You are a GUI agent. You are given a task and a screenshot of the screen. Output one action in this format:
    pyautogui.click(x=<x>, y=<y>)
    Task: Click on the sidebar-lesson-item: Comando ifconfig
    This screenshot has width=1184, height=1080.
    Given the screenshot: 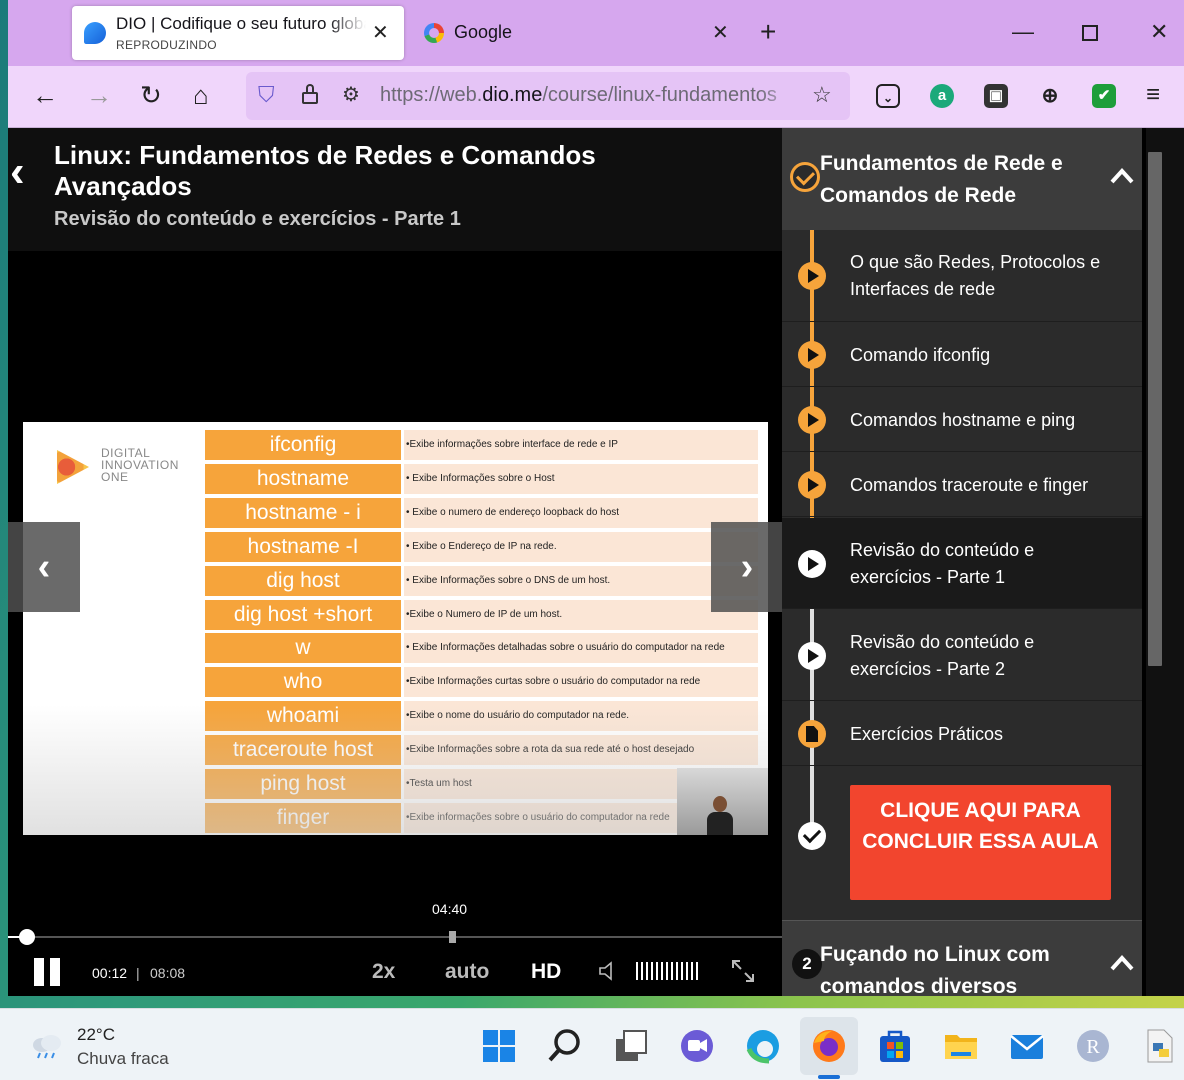 What is the action you would take?
    pyautogui.click(x=962, y=355)
    